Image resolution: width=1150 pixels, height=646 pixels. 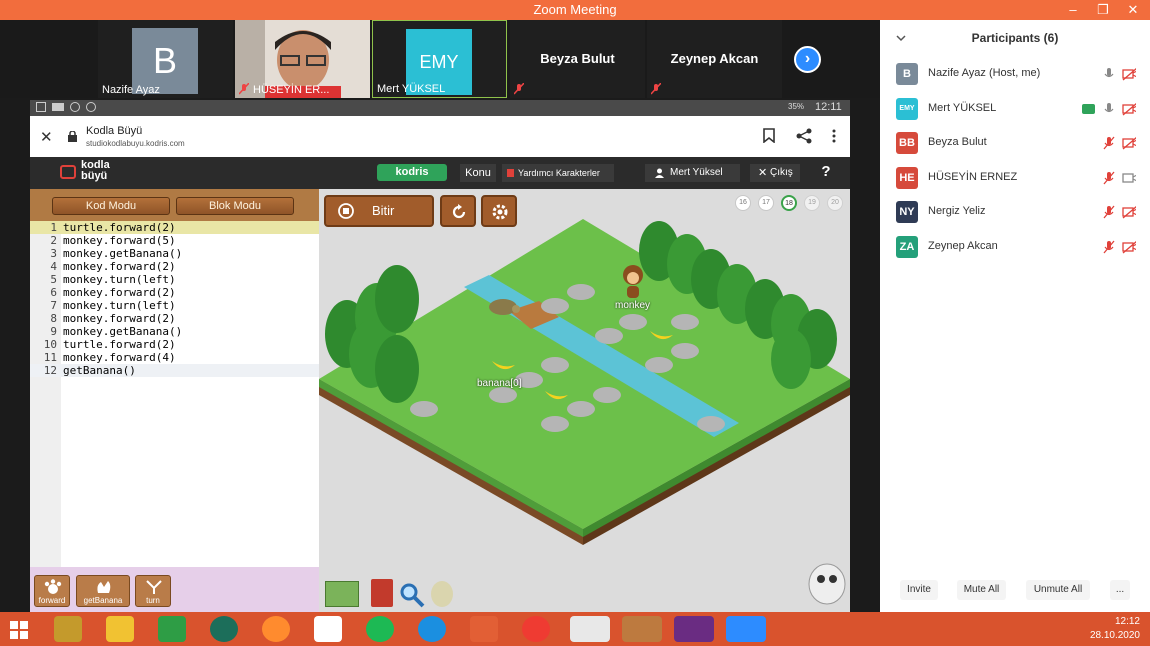 I want to click on video-tile-beyza: Beyza Bulut, so click(x=577, y=59).